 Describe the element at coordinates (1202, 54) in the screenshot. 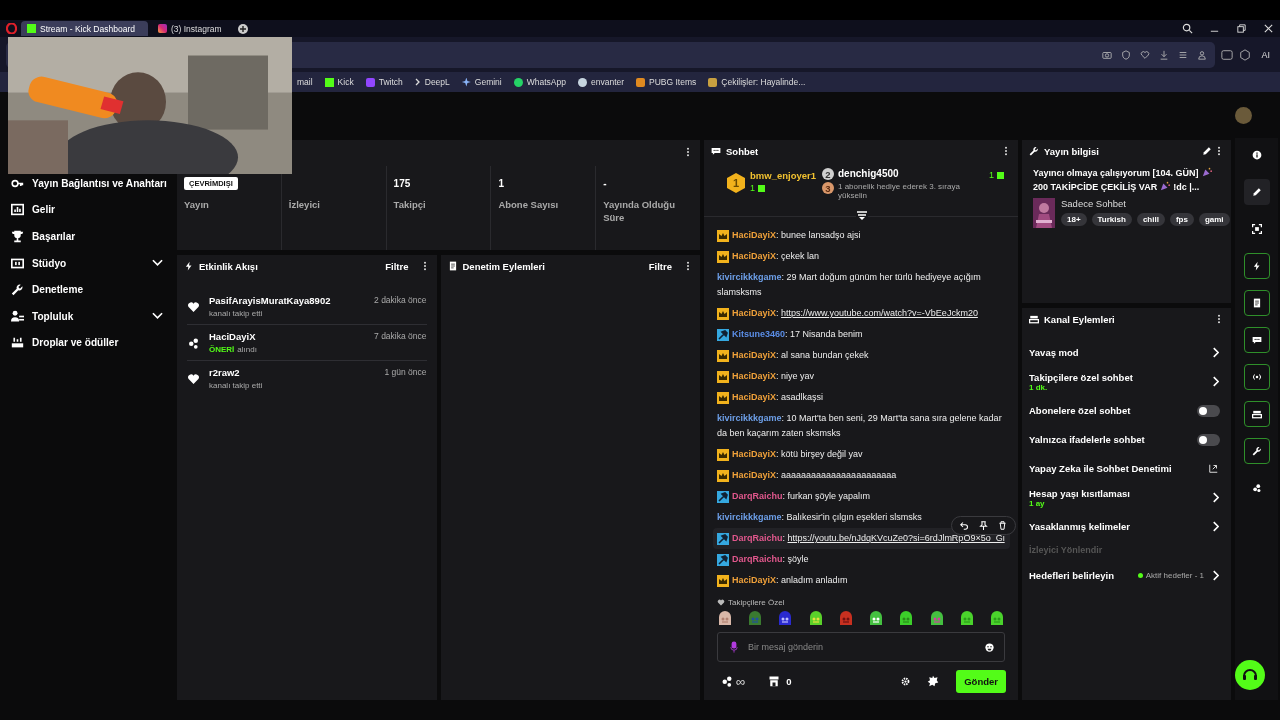

I see `person-icon` at that location.